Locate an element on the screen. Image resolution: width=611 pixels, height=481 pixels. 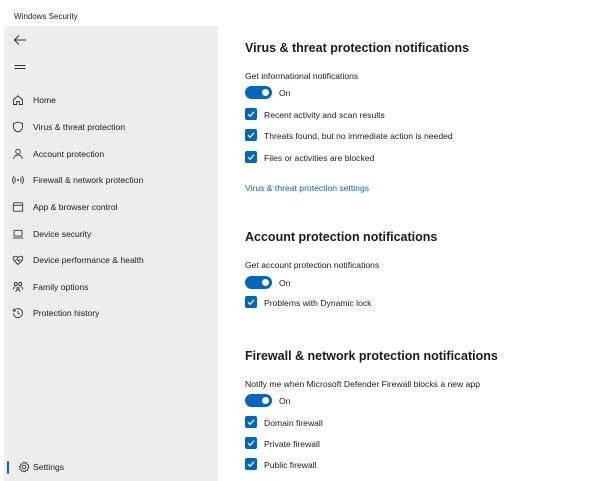
window-title: Windows Security is located at coordinates (46, 16).